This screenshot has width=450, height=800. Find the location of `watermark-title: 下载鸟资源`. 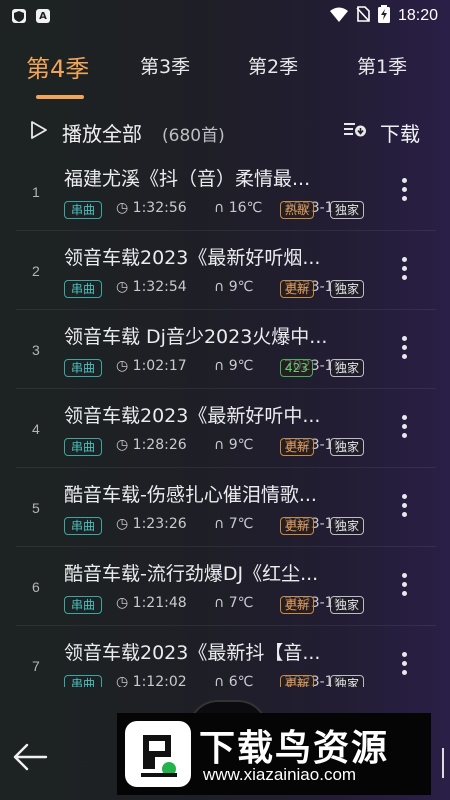

watermark-title: 下载鸟资源 is located at coordinates (294, 748).